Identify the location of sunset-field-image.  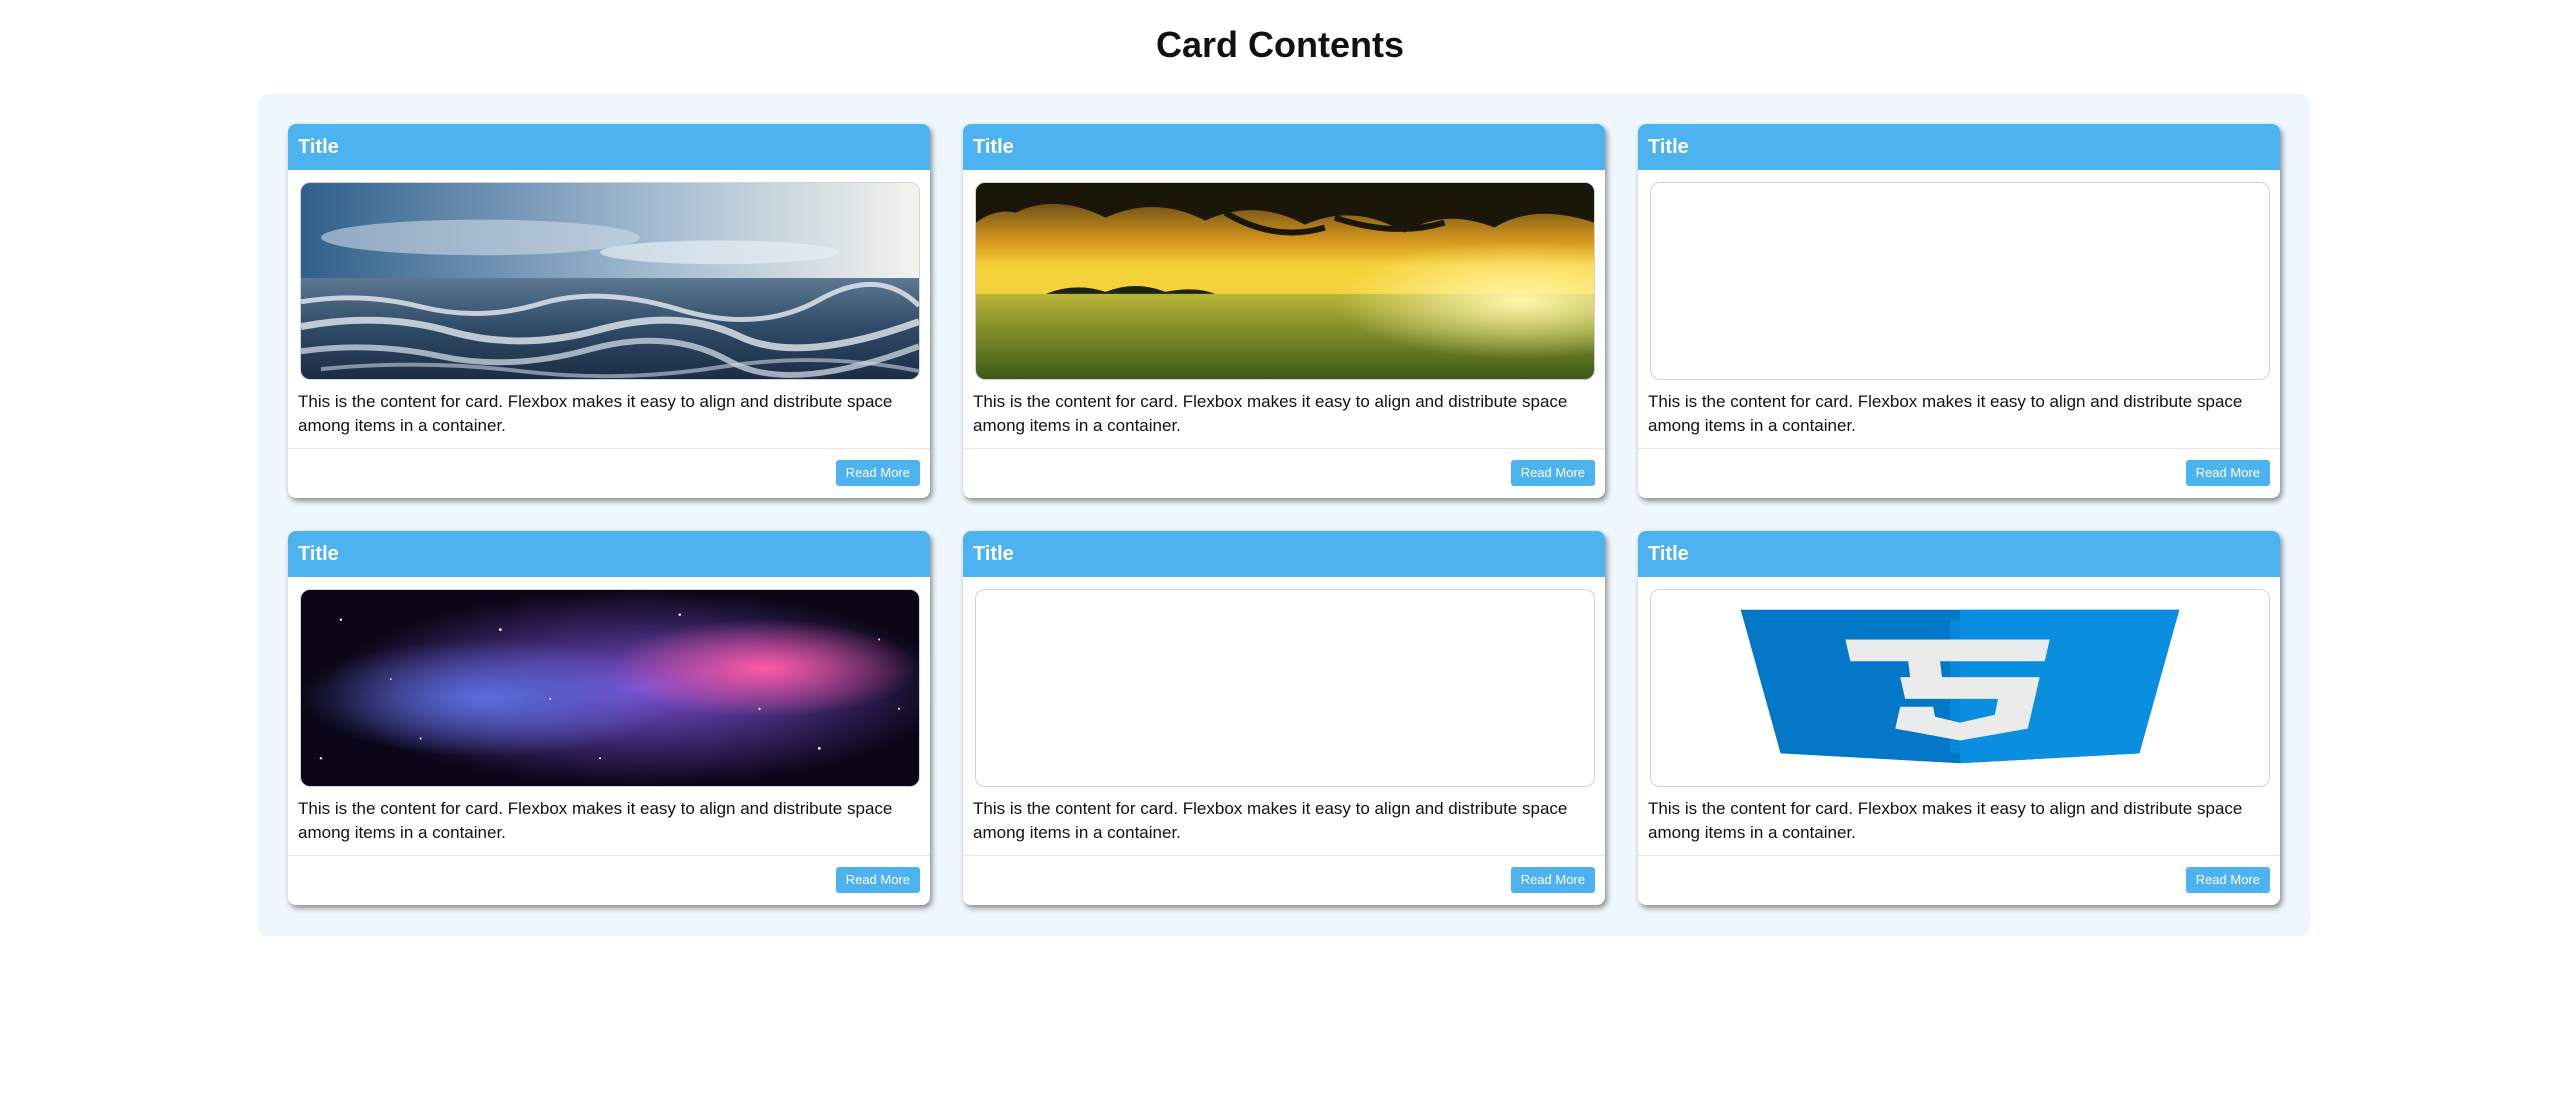
(1285, 281).